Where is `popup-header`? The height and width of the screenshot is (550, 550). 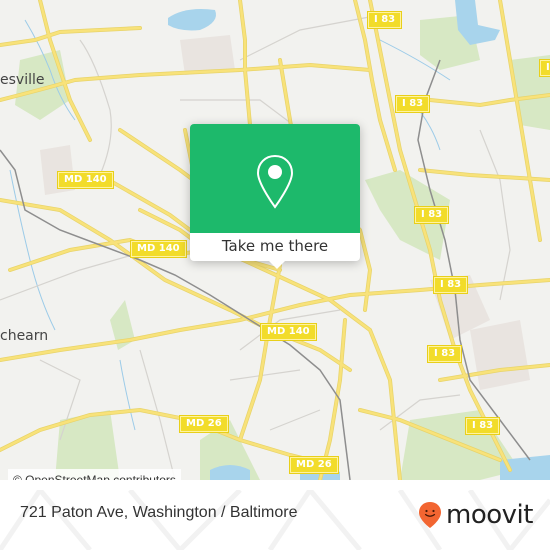 popup-header is located at coordinates (275, 178).